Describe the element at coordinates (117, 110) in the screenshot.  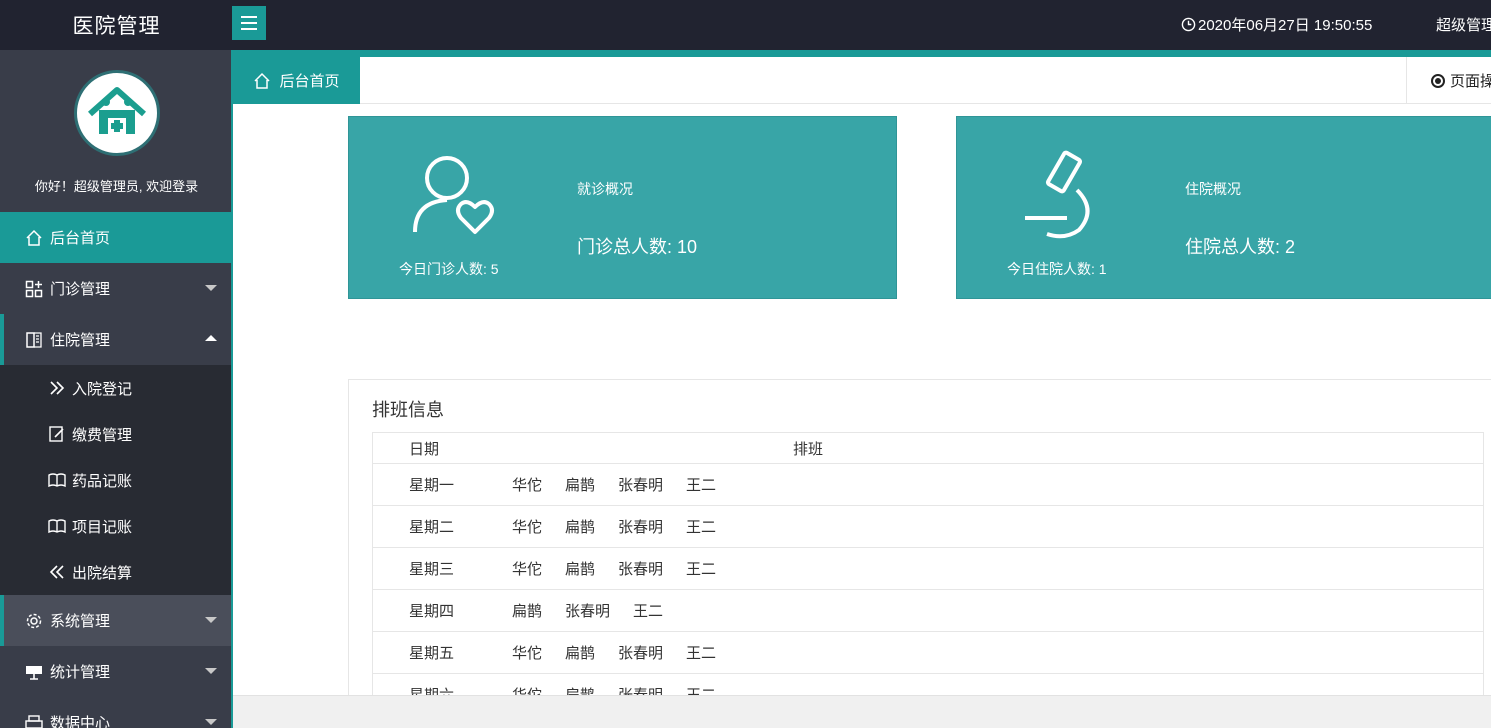
I see `hospital-logo-icon` at that location.